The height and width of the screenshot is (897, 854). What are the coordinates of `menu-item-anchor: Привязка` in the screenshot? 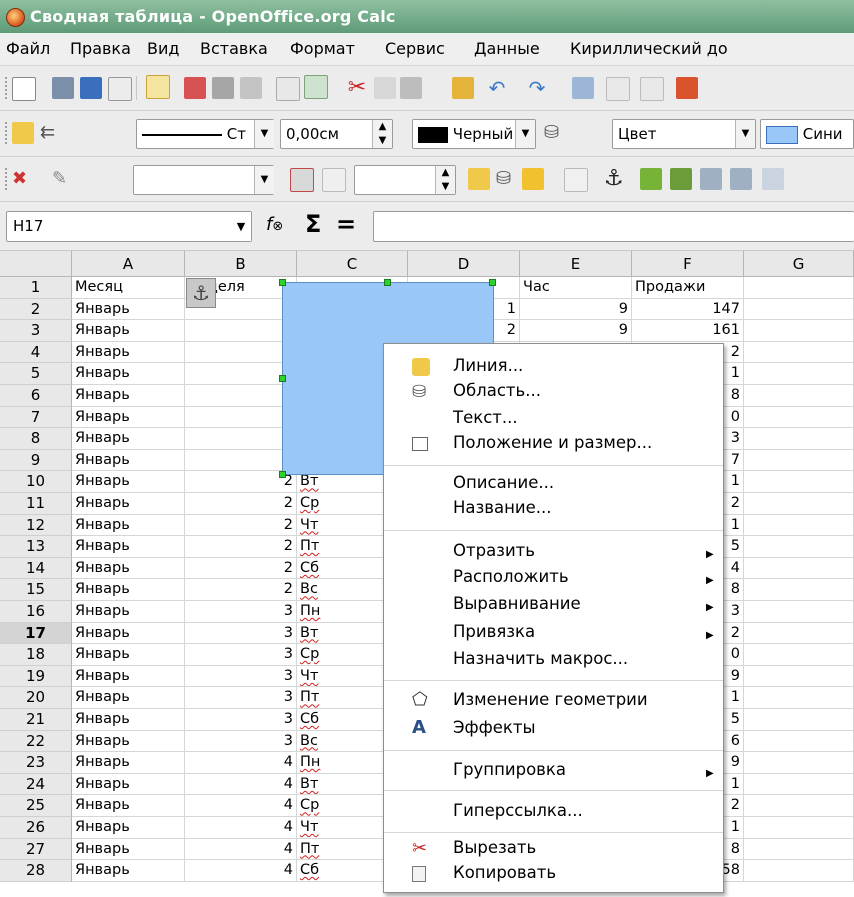 It's located at (494, 631).